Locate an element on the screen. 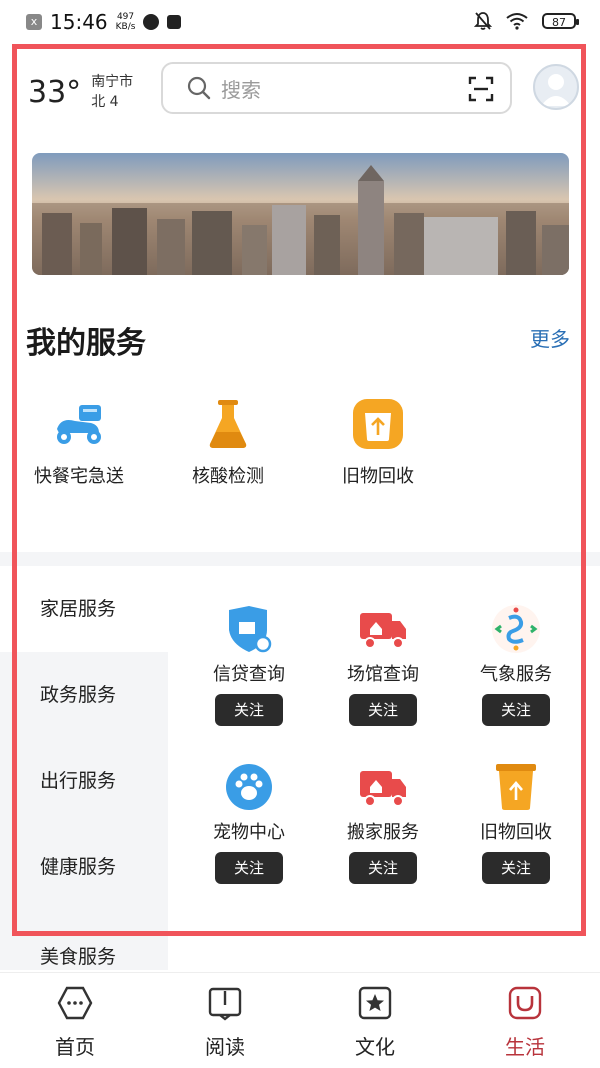 This screenshot has height=1068, width=600. service-label: 旧物回收 is located at coordinates (378, 476).